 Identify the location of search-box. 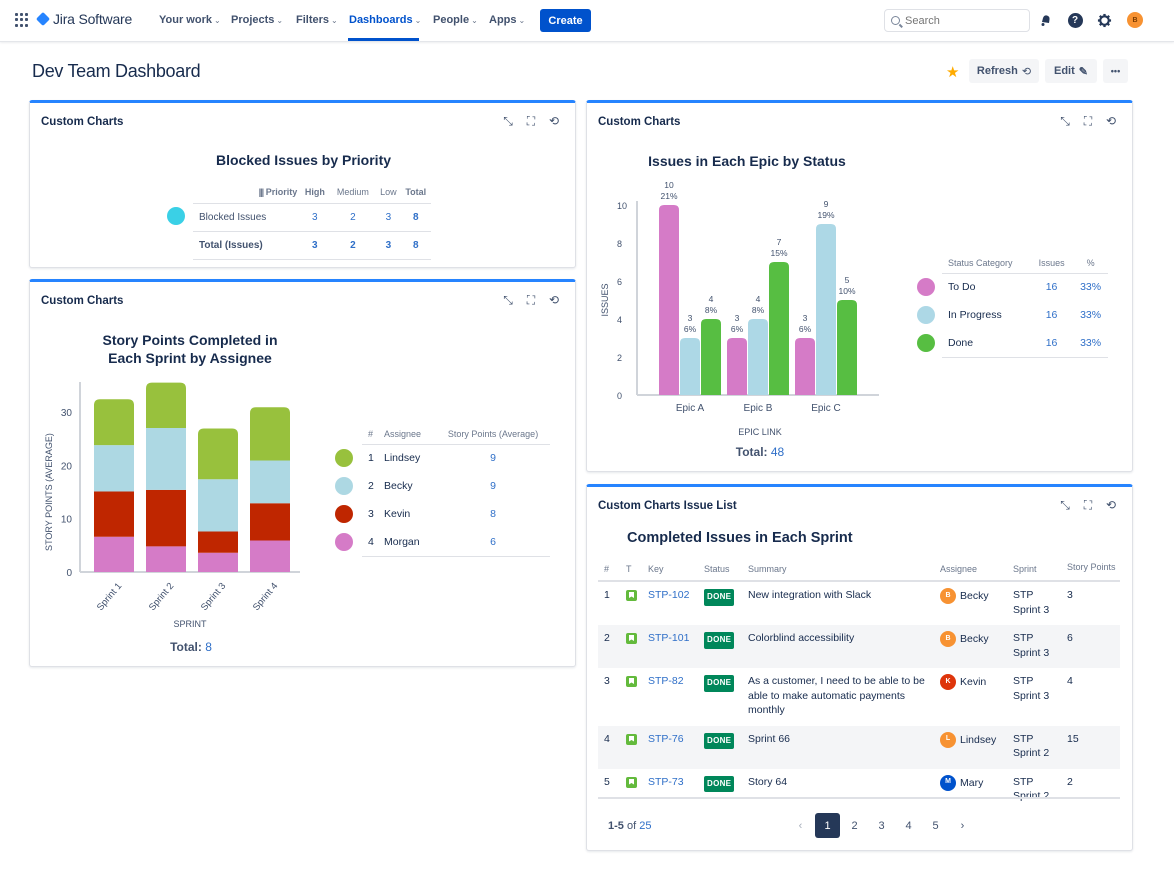
(957, 20).